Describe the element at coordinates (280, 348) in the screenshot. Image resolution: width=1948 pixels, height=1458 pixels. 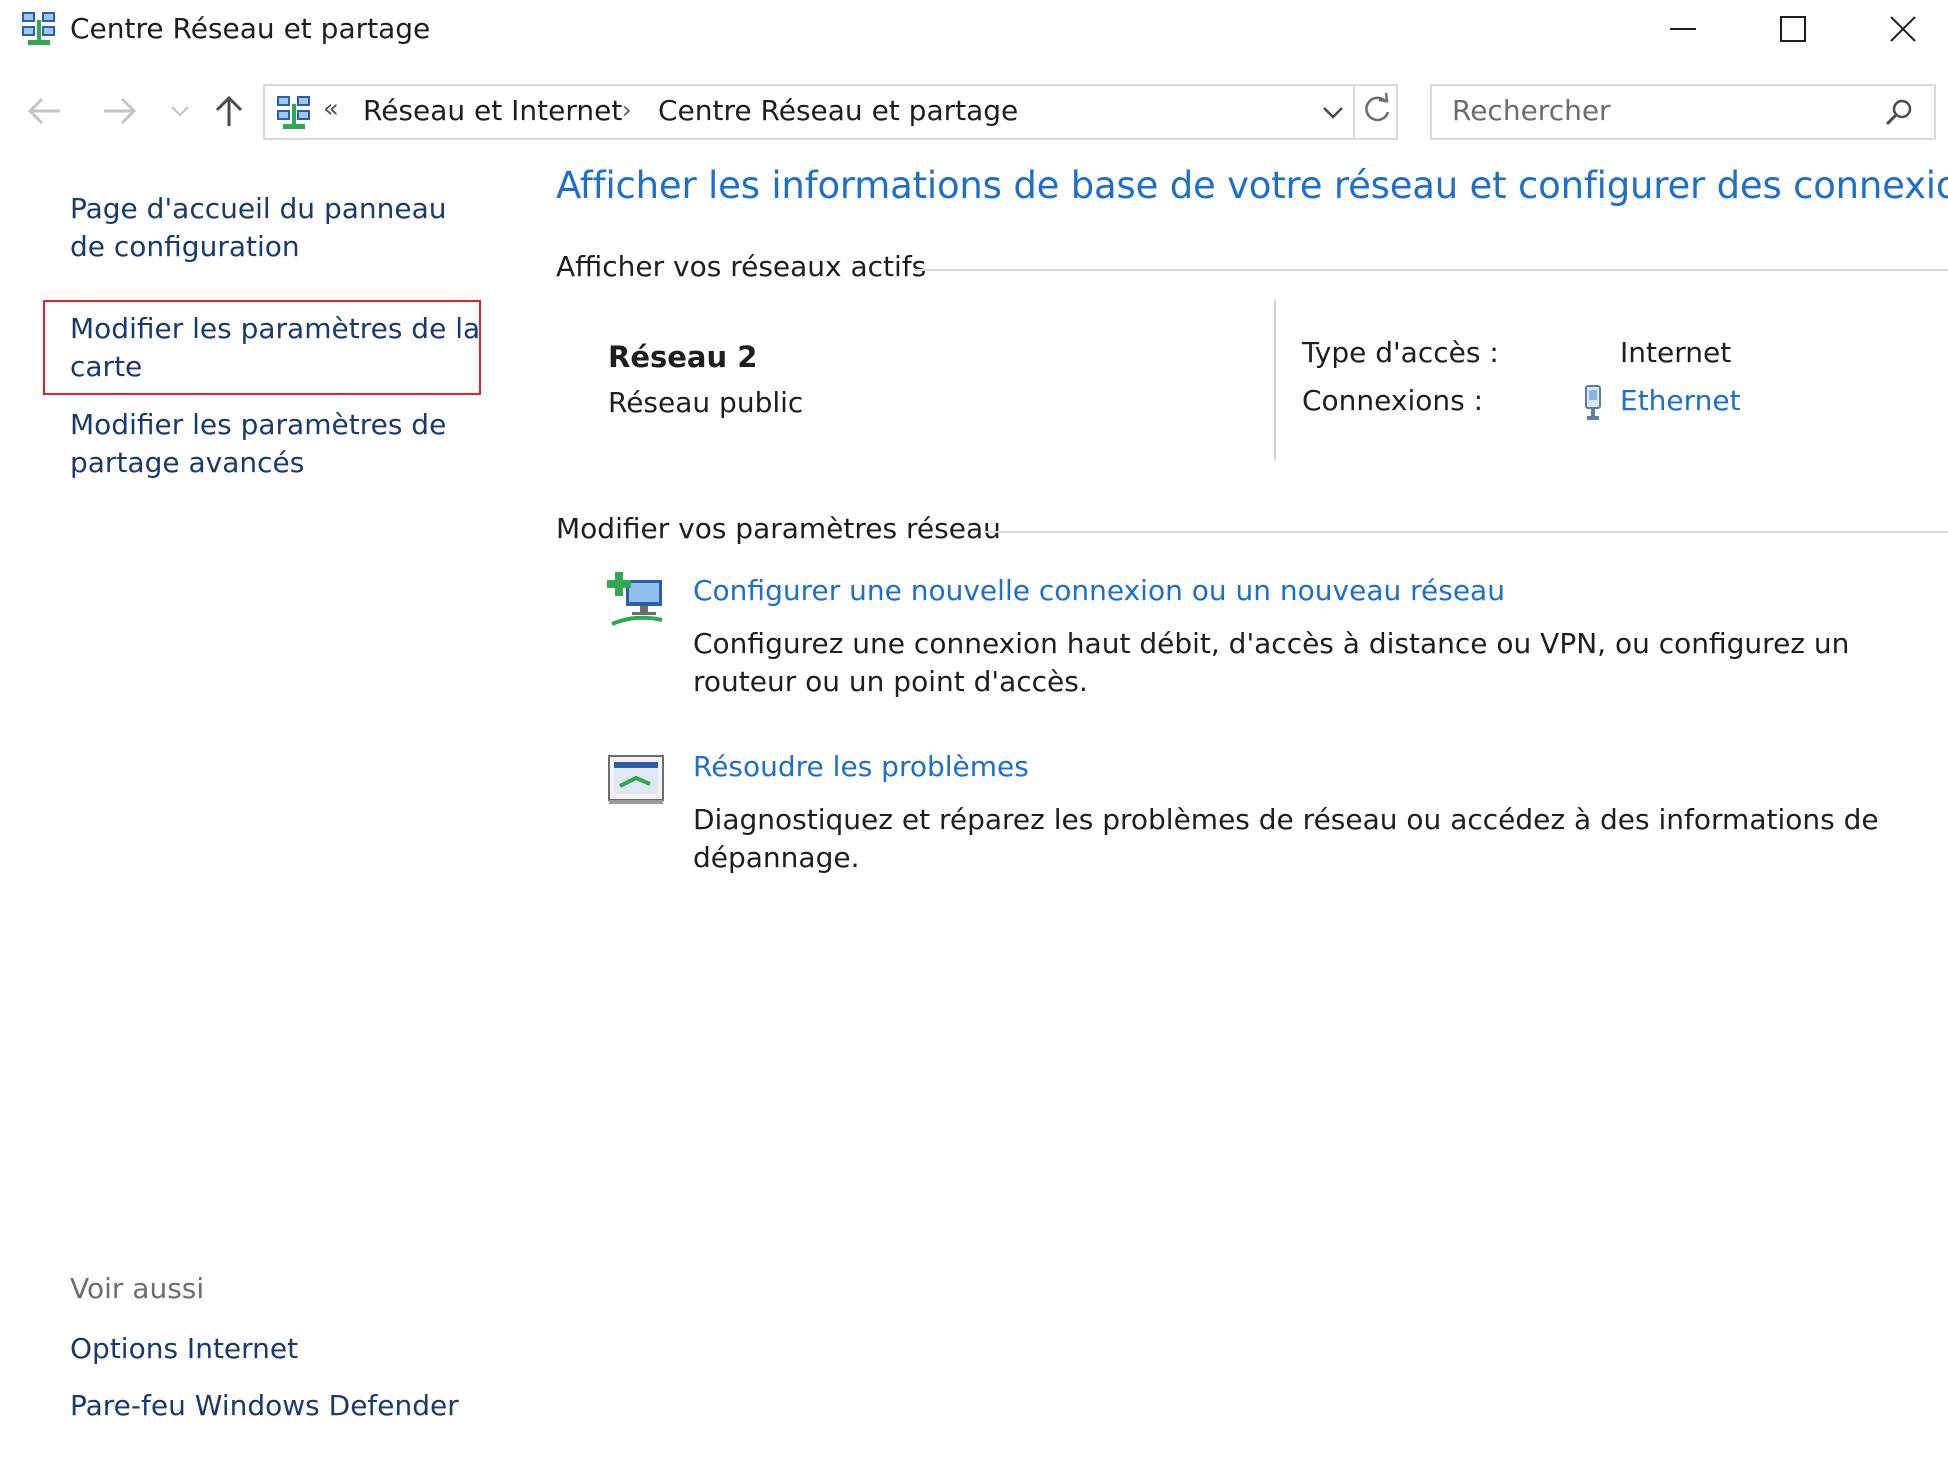
I see `change-adapter-settings-link: Modifier les paramètres de la carte` at that location.